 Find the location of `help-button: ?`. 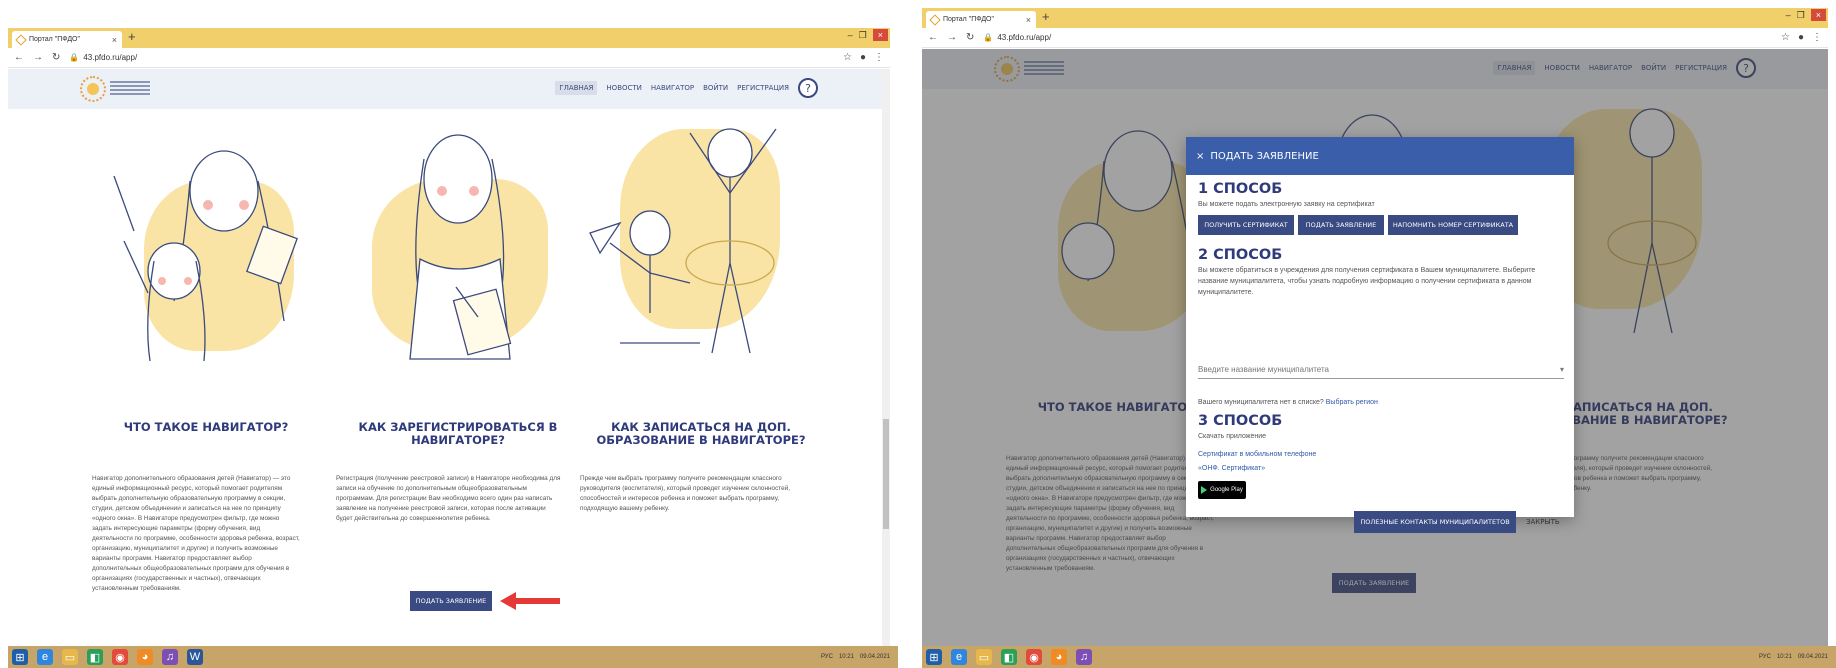

help-button: ? is located at coordinates (808, 88).